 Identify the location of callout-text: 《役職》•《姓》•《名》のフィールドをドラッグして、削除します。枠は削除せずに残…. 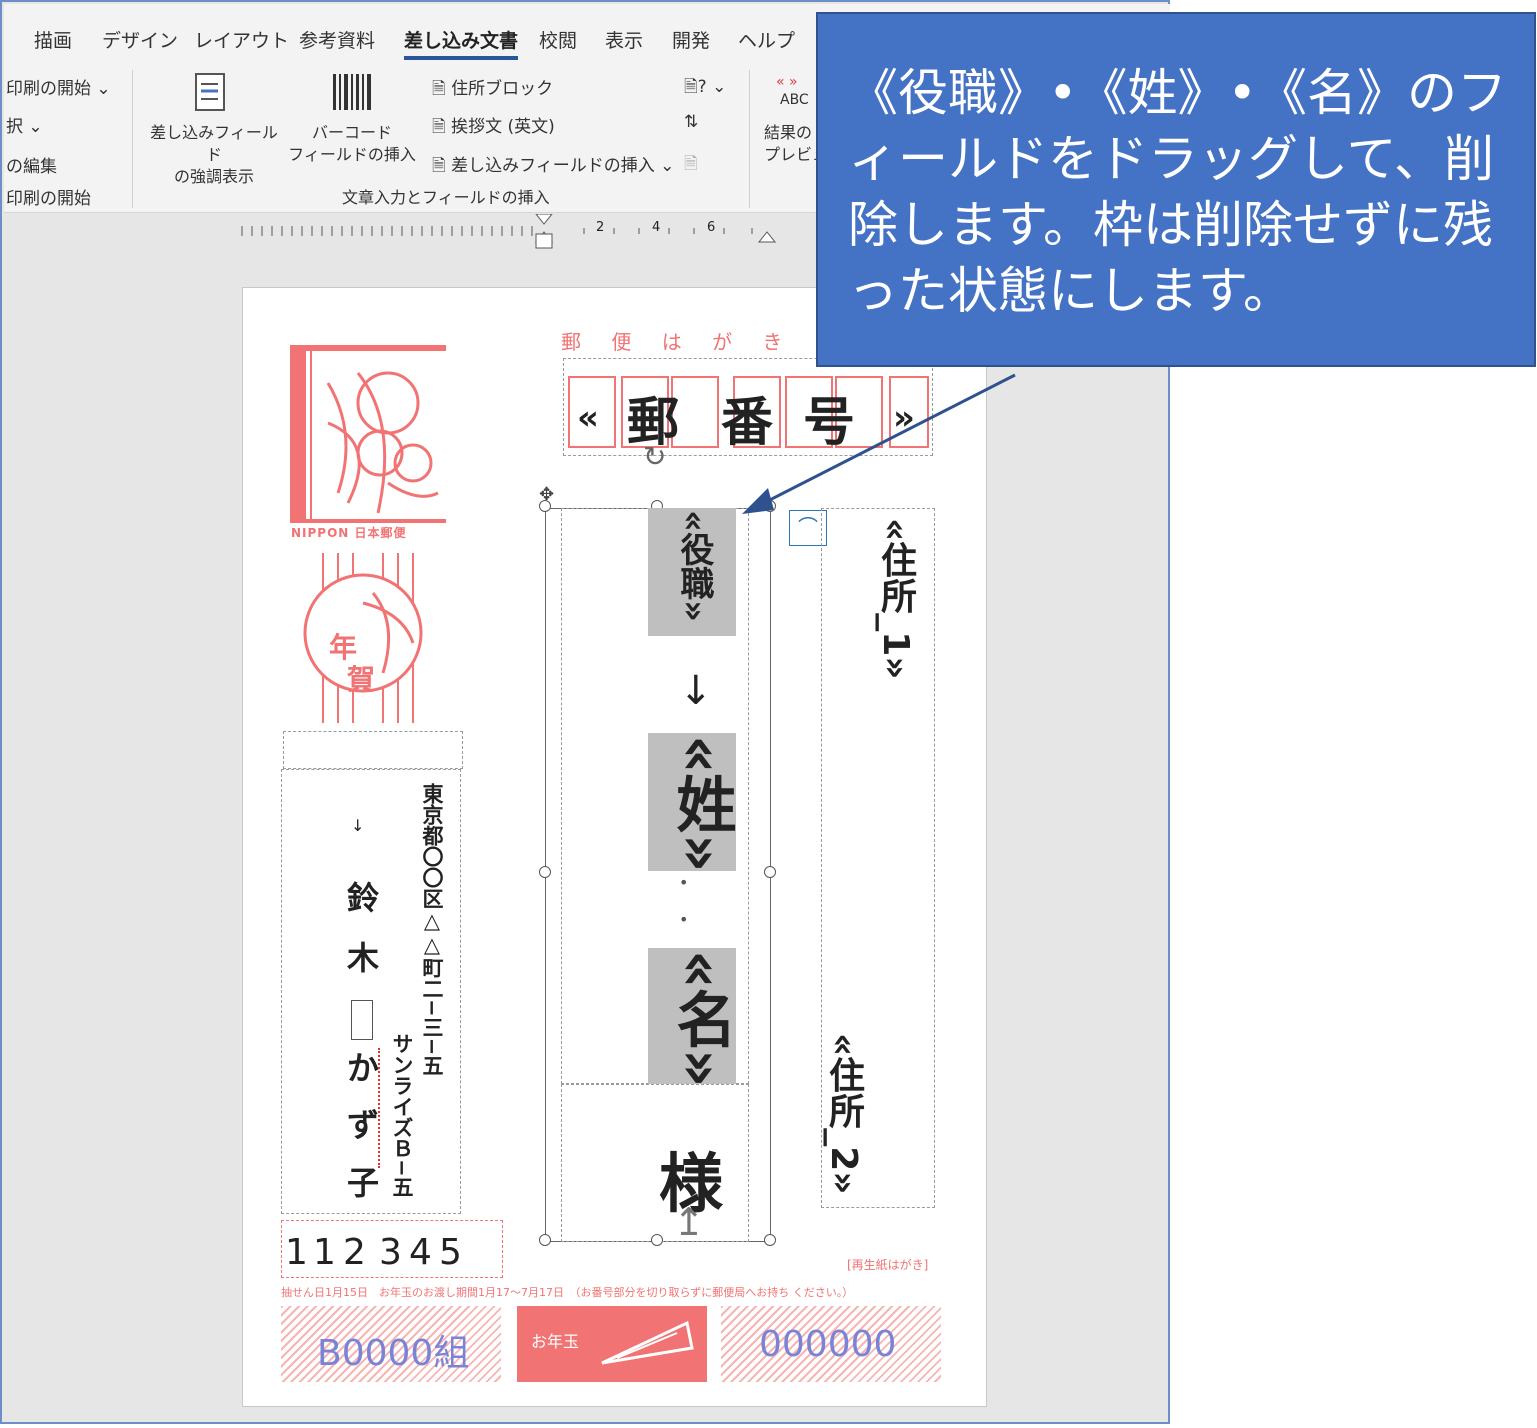
(1177, 192).